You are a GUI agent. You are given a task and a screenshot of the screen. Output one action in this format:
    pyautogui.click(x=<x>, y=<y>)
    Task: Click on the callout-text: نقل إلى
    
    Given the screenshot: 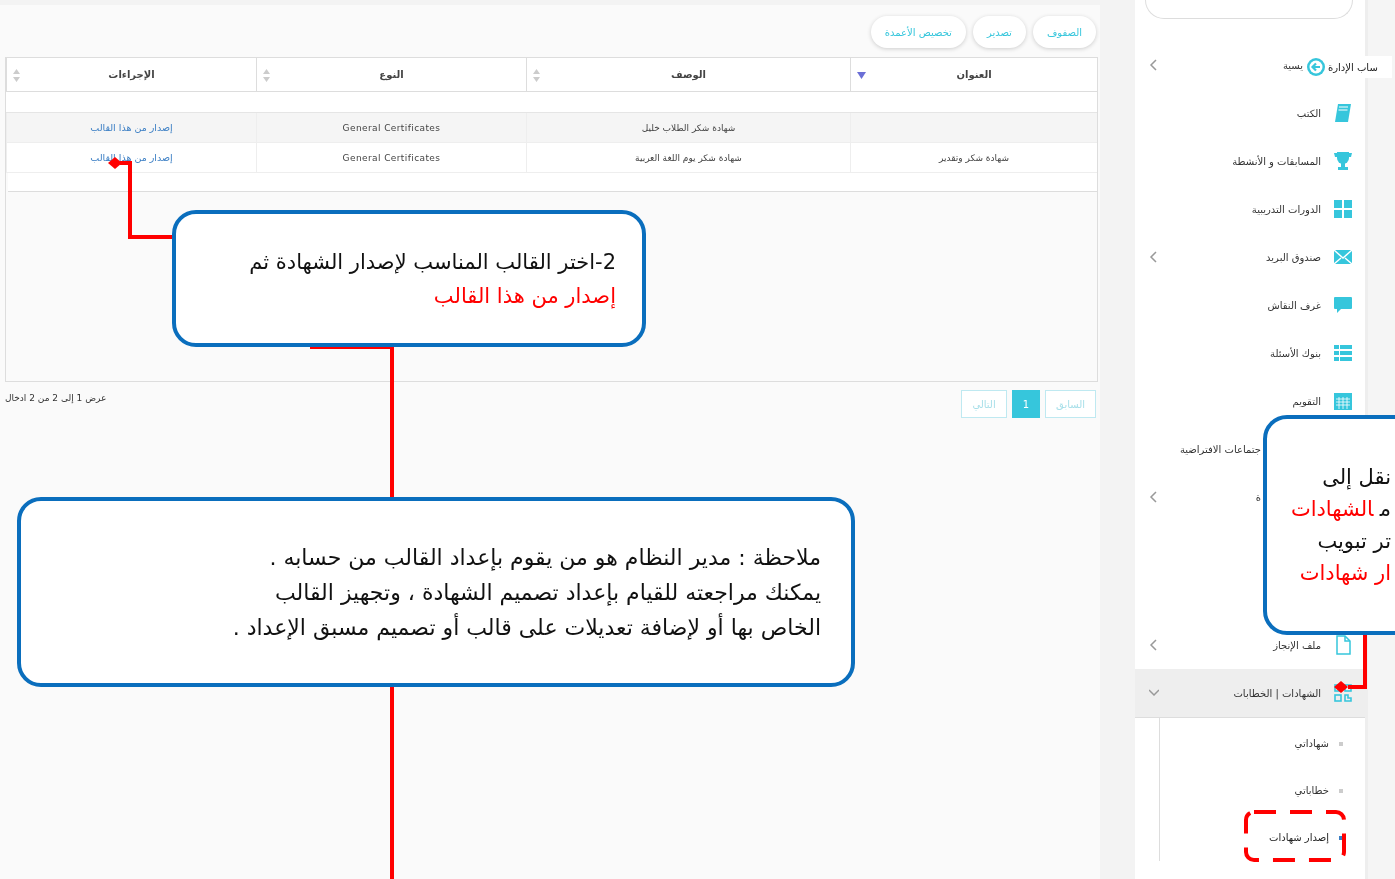 What is the action you would take?
    pyautogui.click(x=1356, y=477)
    